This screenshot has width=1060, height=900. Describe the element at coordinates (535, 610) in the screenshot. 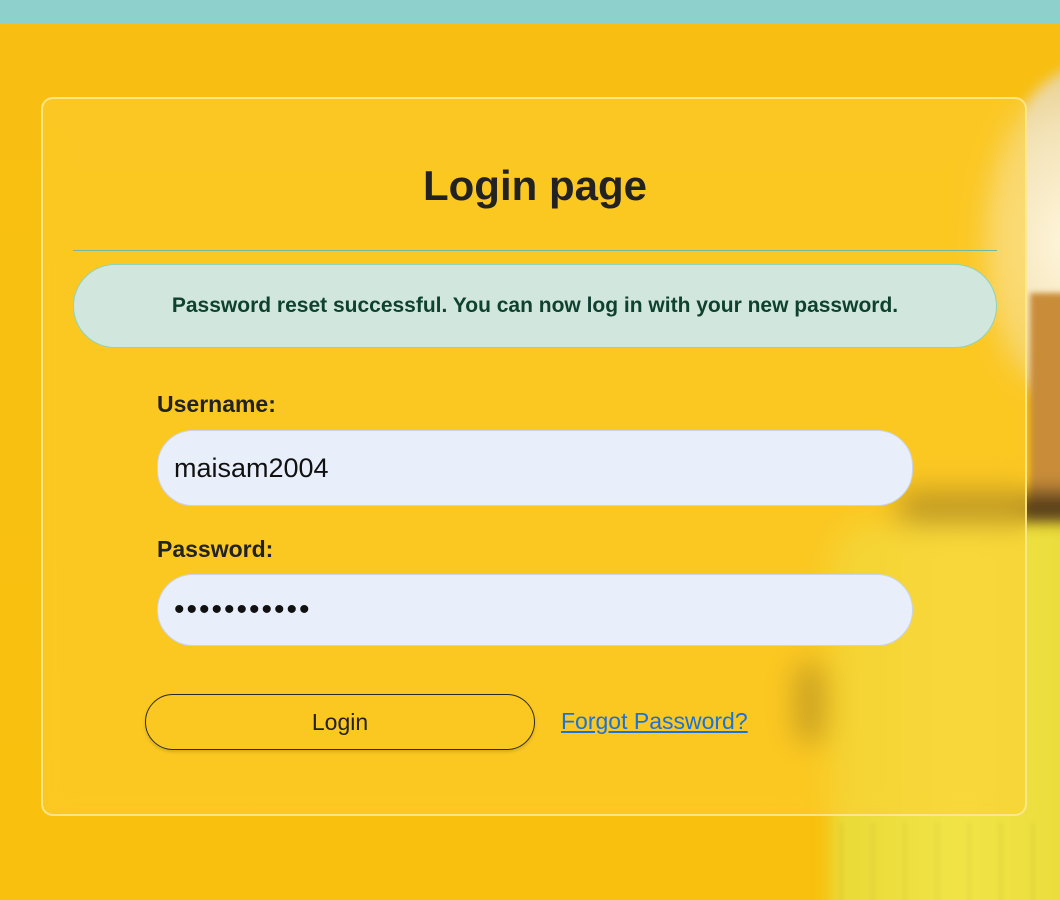

I see `password-input` at that location.